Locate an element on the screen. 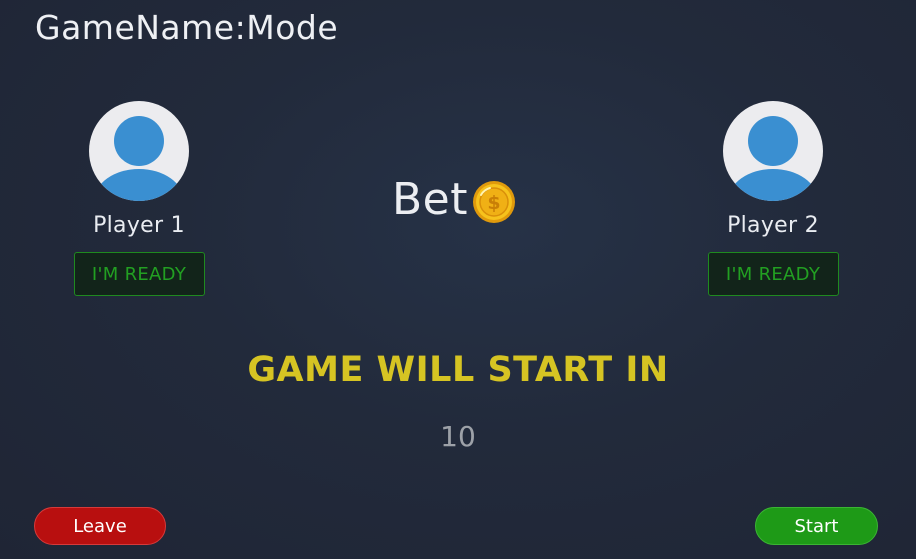 The width and height of the screenshot is (916, 559). player-1-ready-button: I'M READY is located at coordinates (139, 274).